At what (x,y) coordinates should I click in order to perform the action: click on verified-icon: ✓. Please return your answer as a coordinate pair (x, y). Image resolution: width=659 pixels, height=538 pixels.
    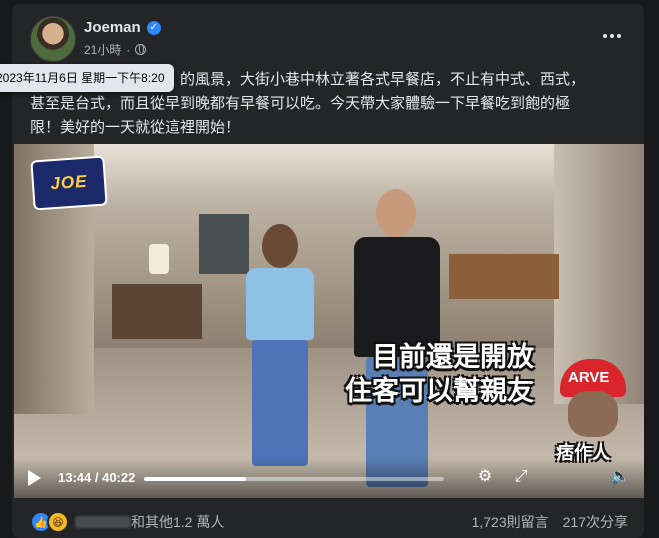
    Looking at the image, I should click on (153, 27).